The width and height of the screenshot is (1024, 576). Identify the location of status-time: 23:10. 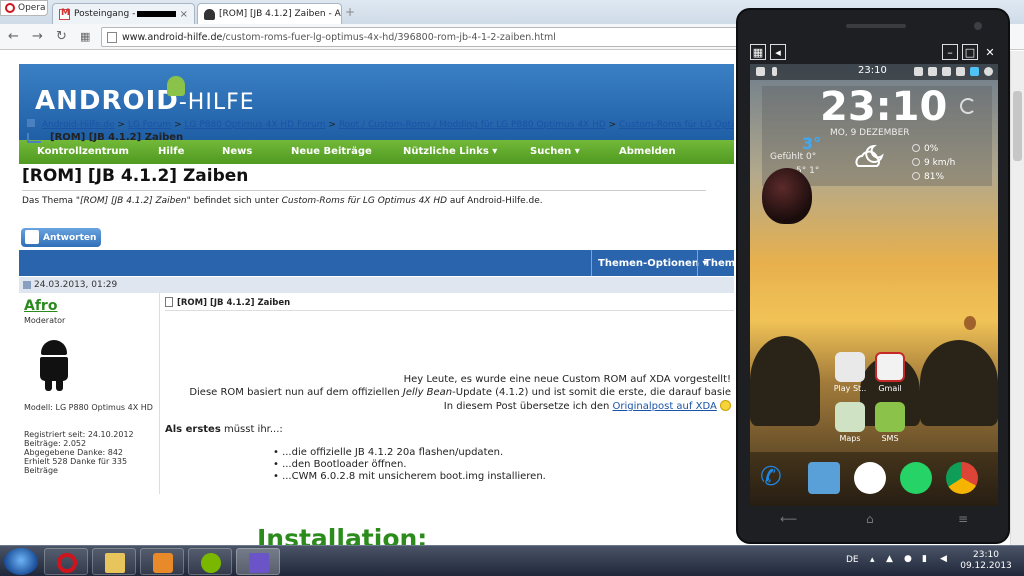
(872, 70).